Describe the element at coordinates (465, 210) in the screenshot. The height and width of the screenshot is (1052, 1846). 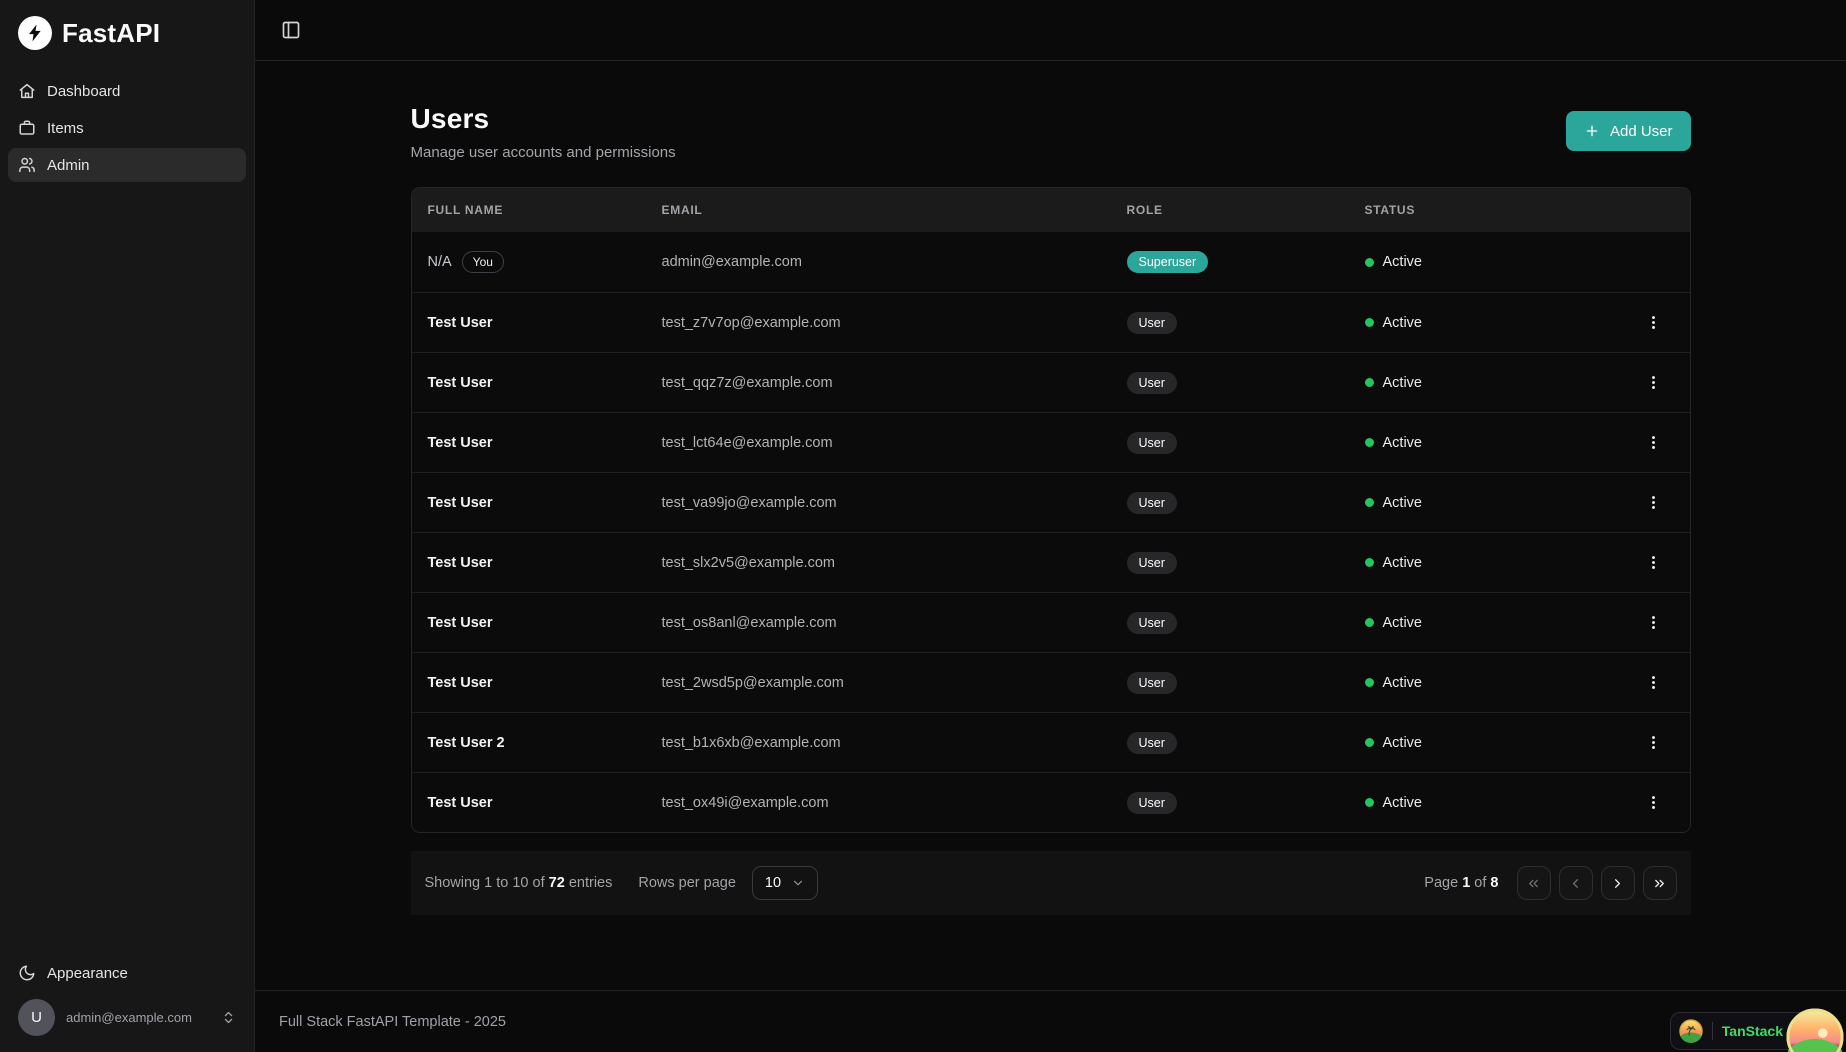
I see `column-header-full-name: Full Name` at that location.